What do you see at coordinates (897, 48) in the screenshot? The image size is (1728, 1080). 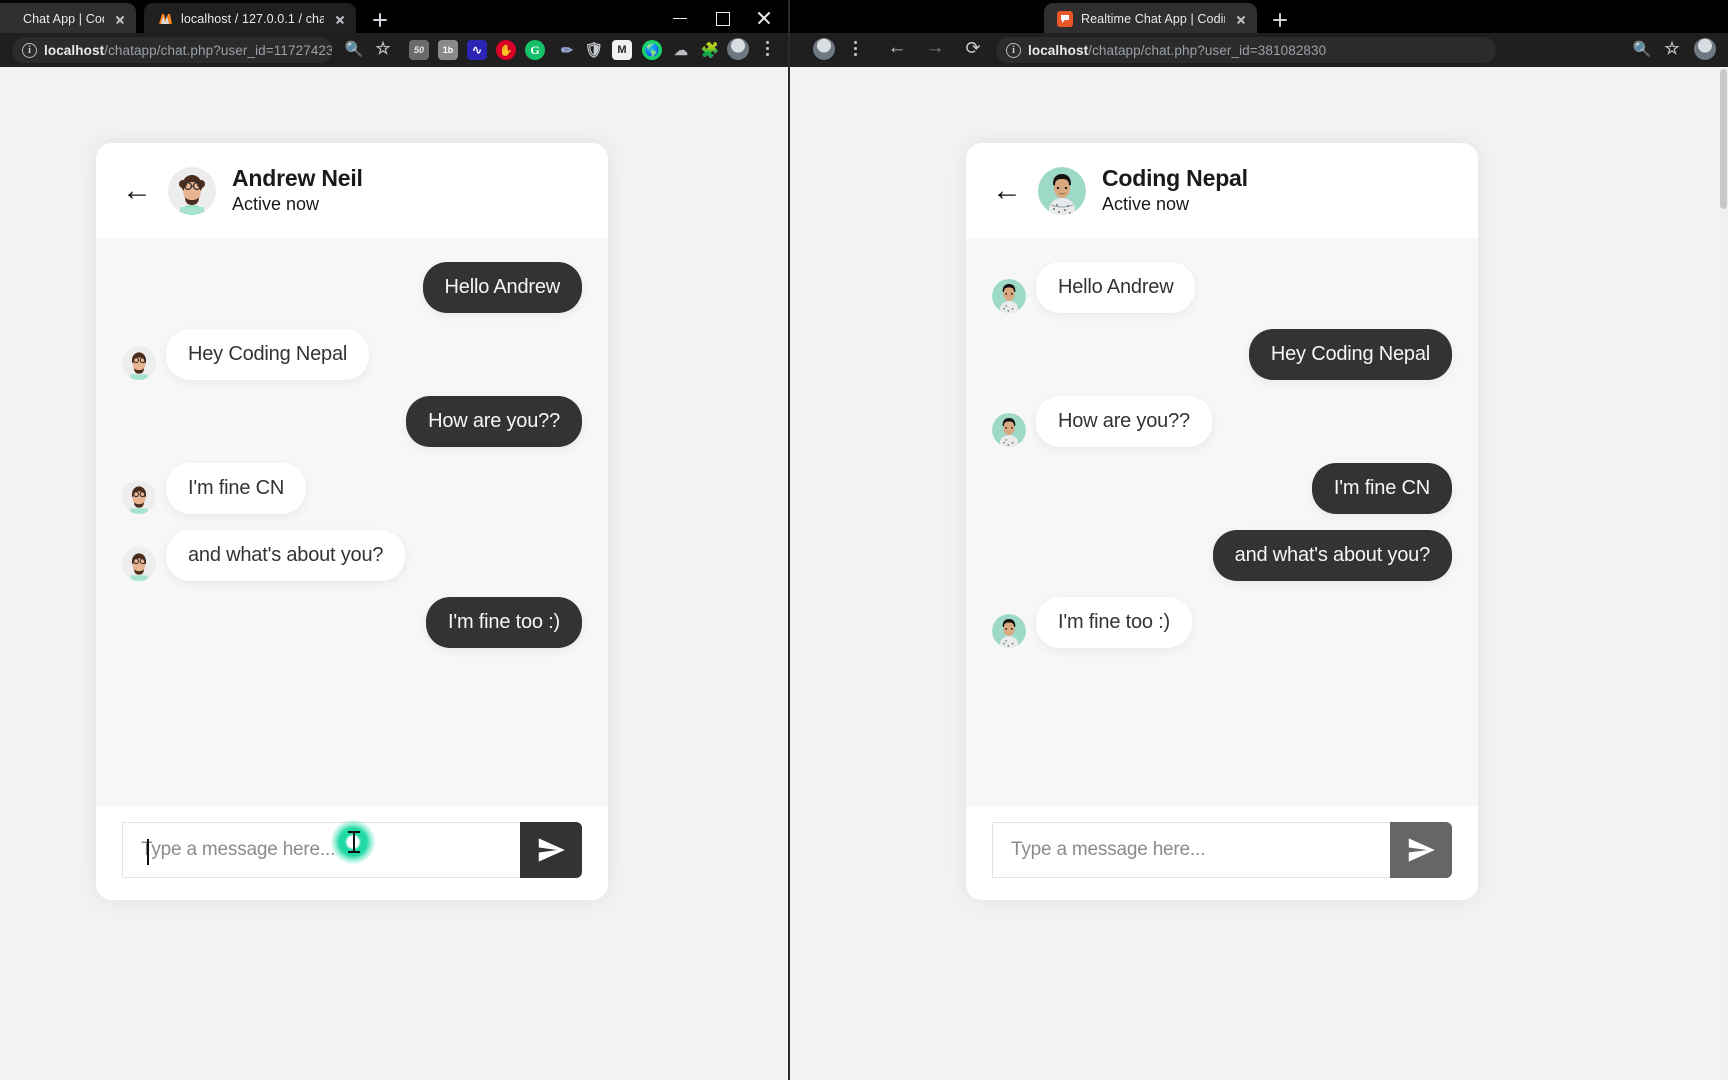 I see `back-icon: ←` at bounding box center [897, 48].